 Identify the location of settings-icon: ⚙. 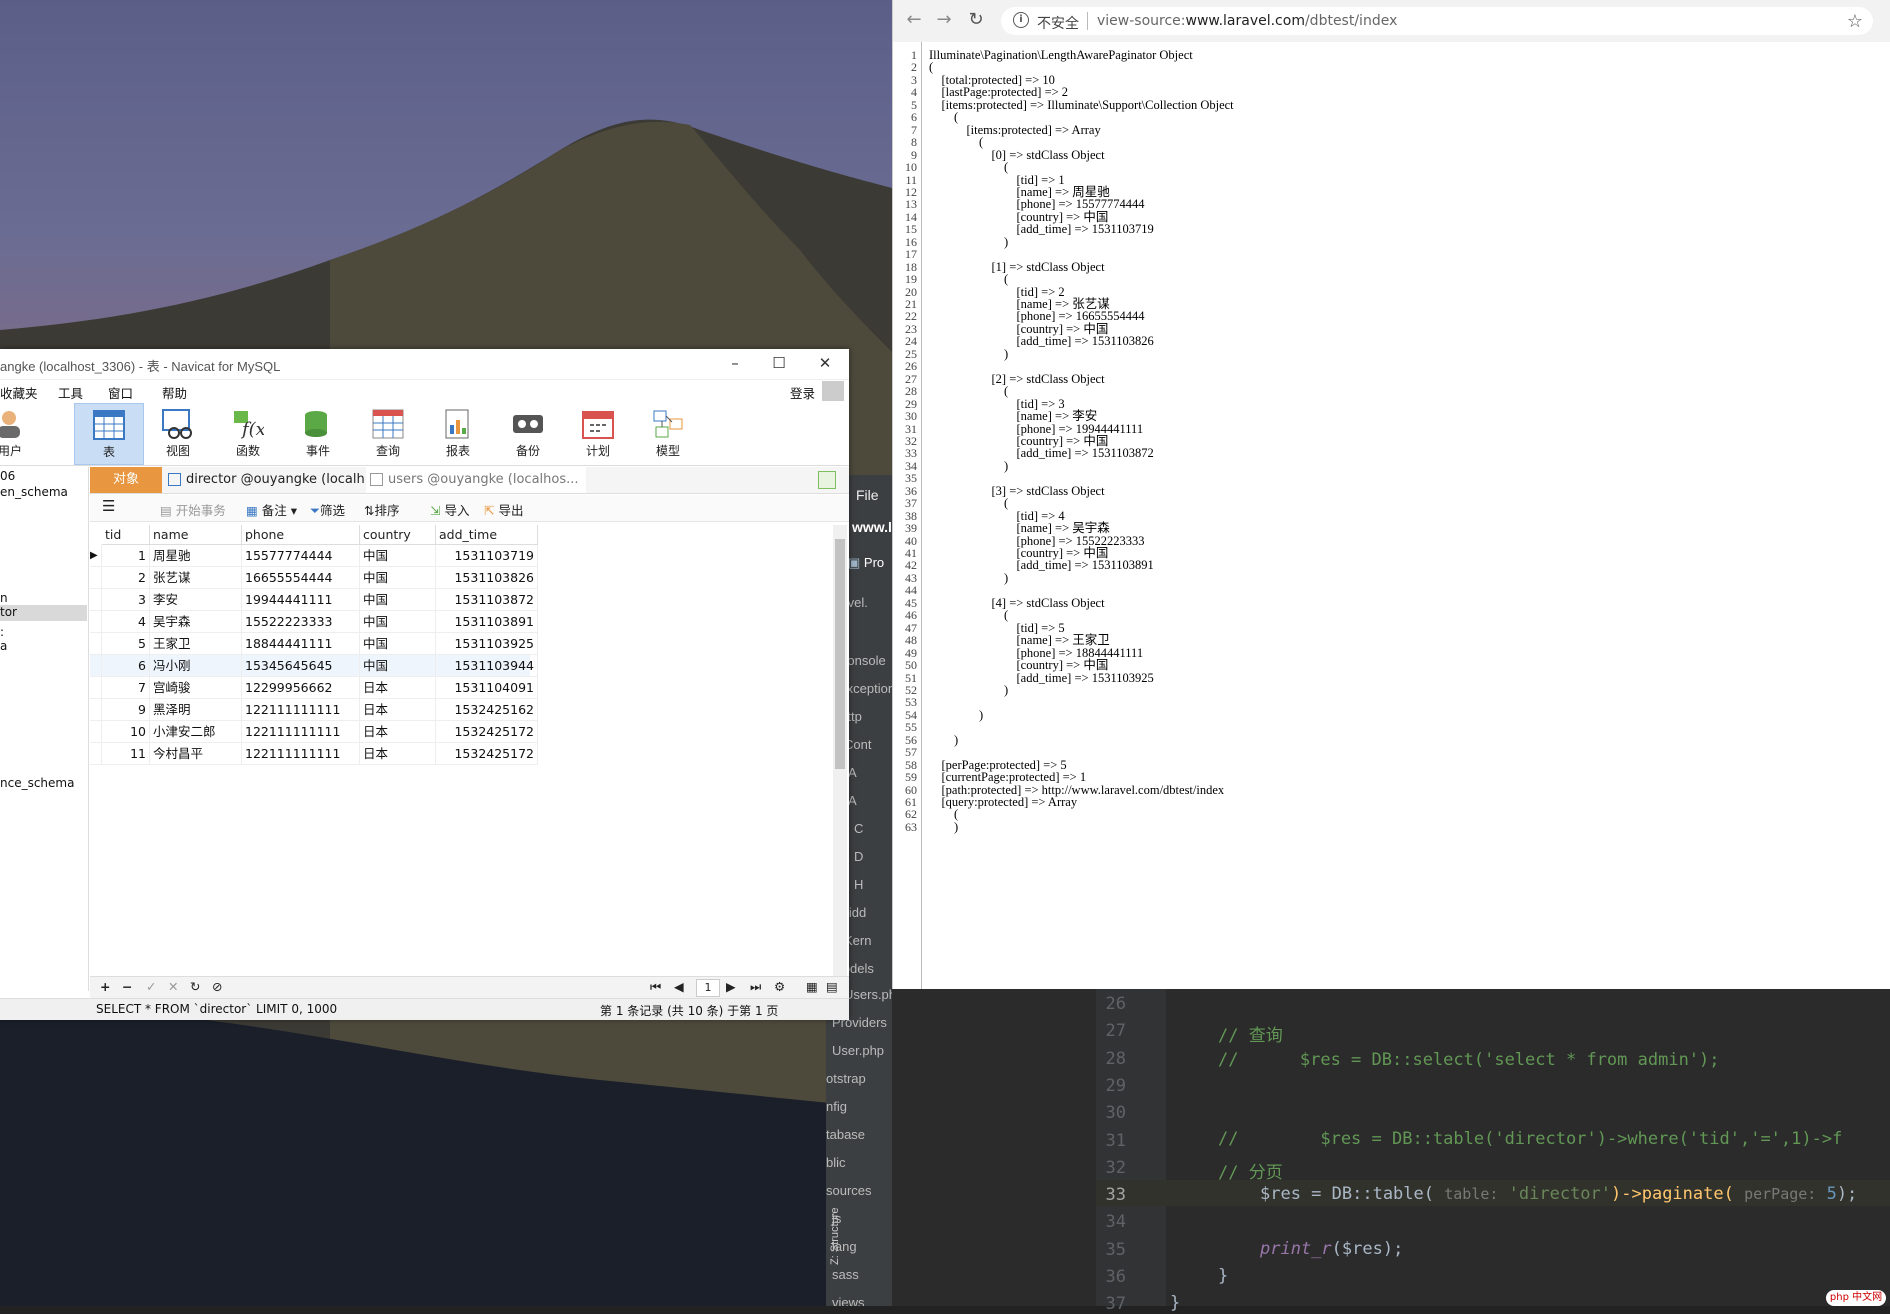
(779, 986).